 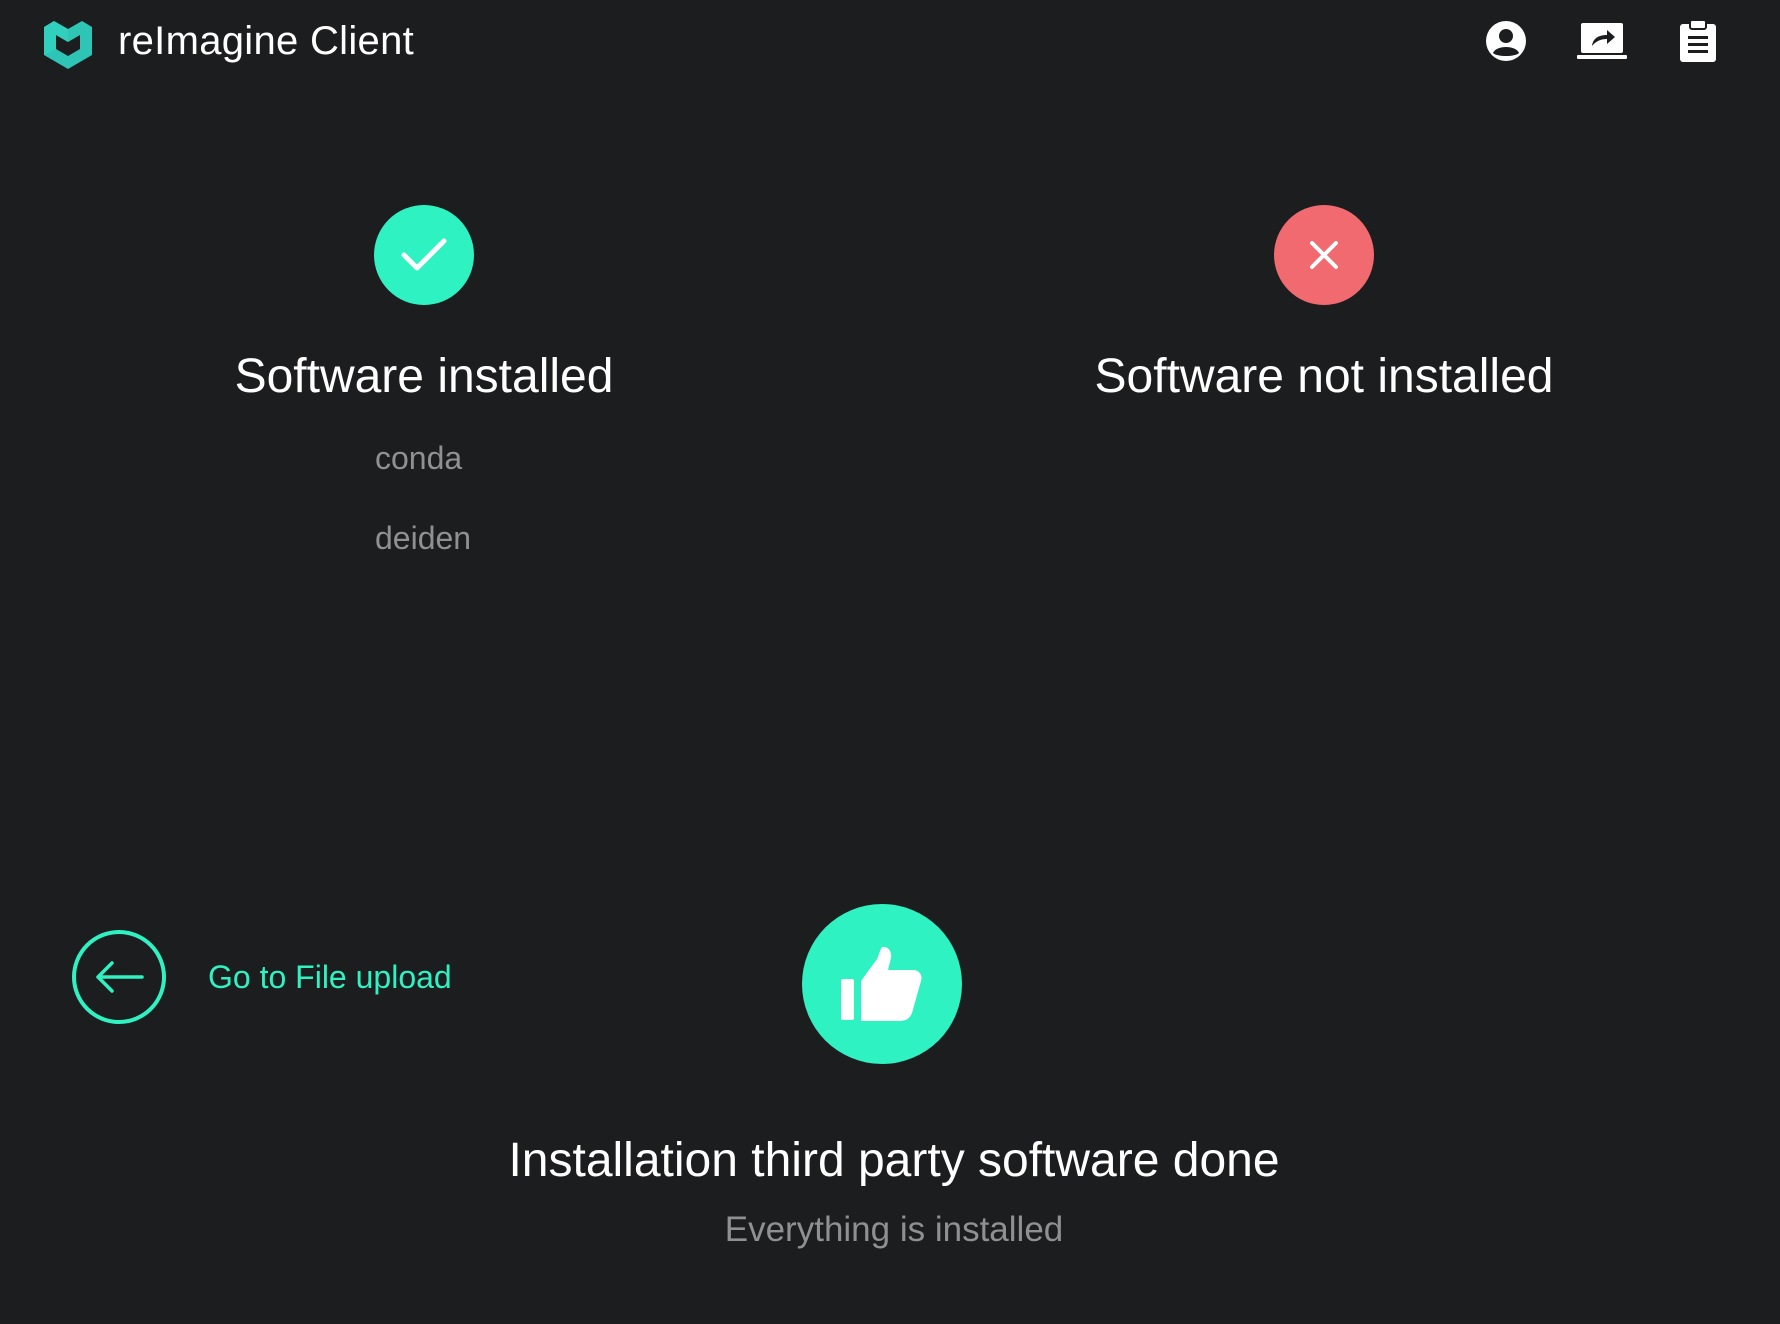 I want to click on share-screen-icon, so click(x=1602, y=41).